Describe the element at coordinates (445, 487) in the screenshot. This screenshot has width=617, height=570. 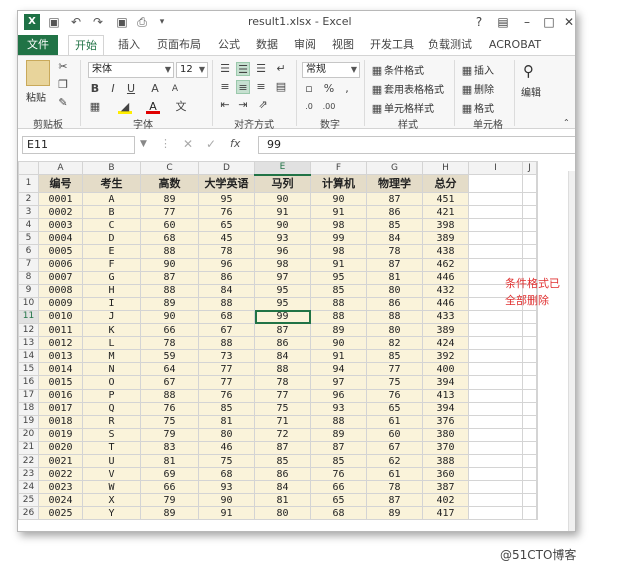
I see `data-cell: 387` at that location.